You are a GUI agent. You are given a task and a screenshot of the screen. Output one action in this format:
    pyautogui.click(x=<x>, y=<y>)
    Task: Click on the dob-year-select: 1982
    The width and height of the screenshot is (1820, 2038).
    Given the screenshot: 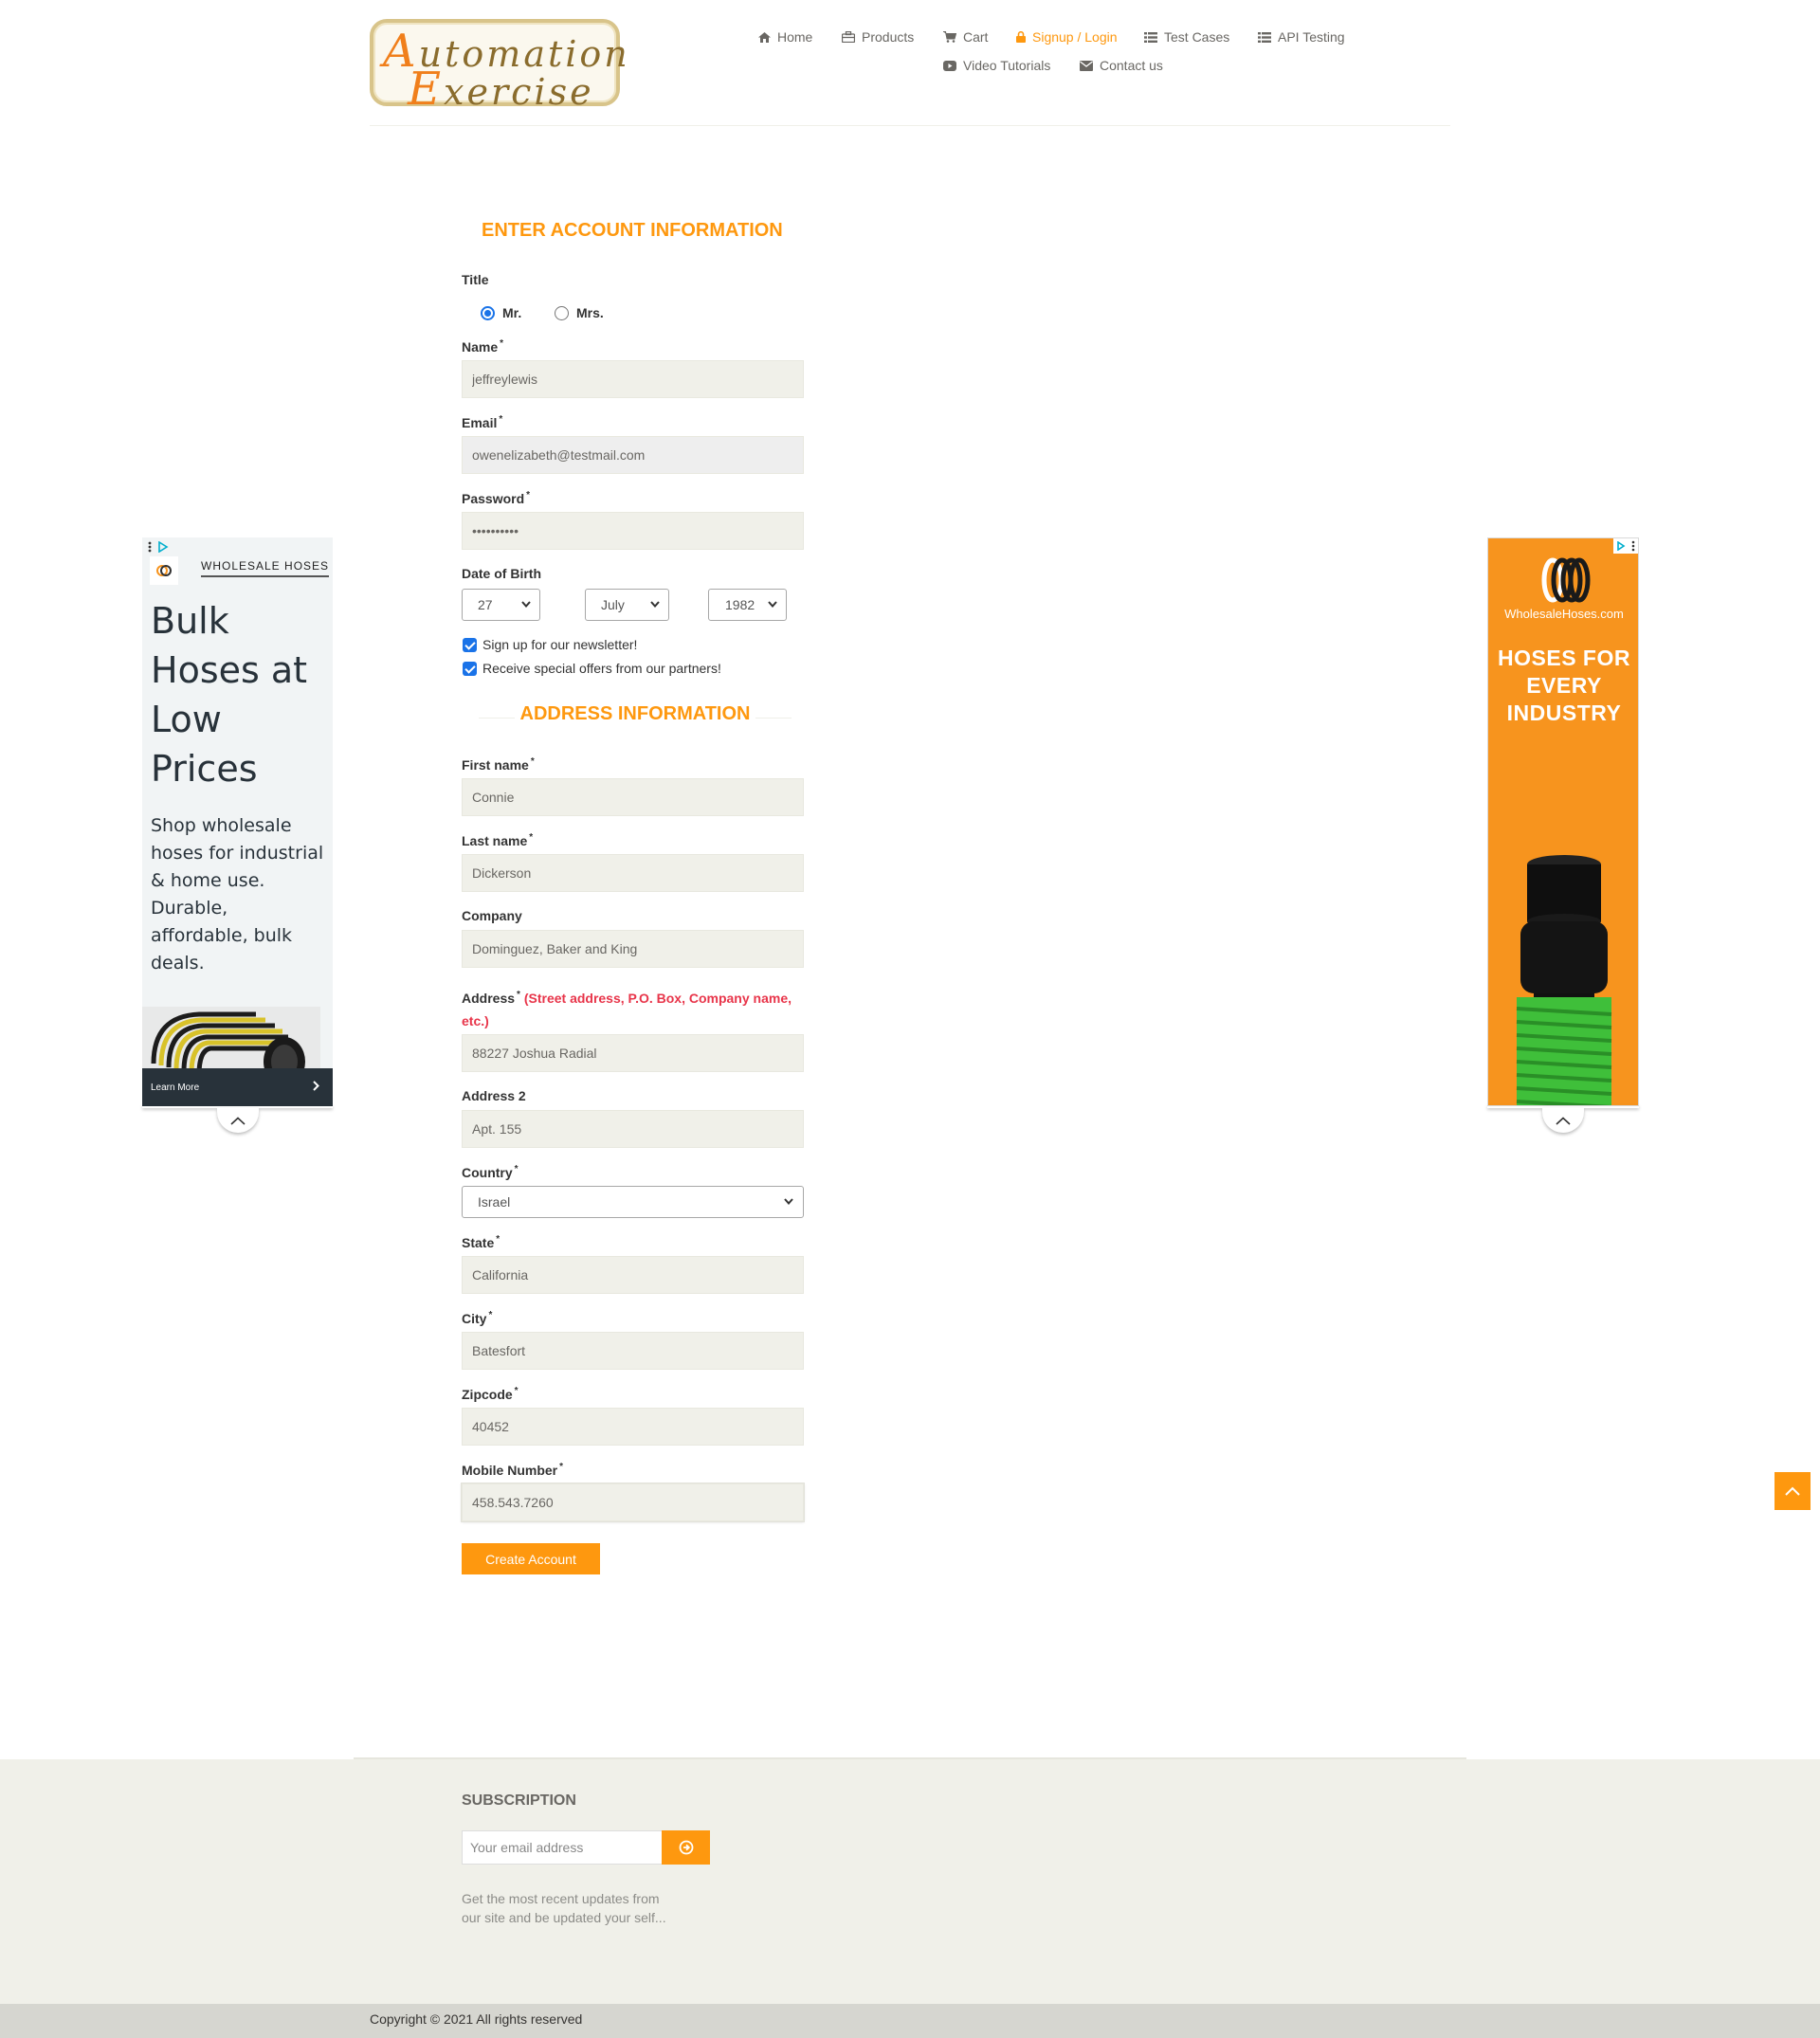 What is the action you would take?
    pyautogui.click(x=747, y=605)
    